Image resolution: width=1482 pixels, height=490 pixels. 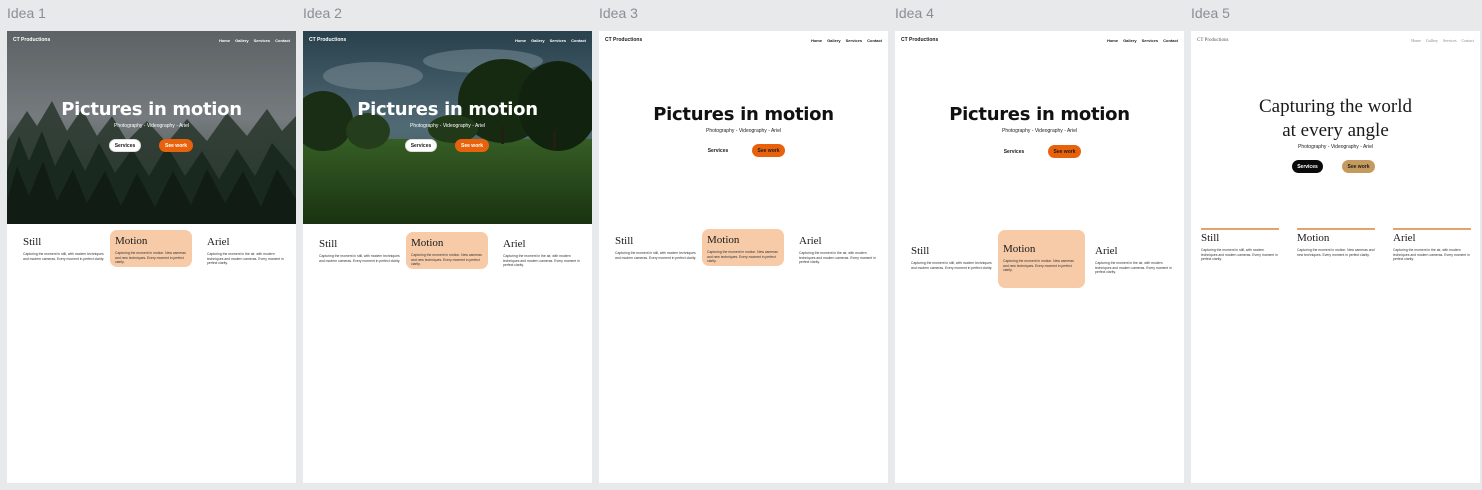 I want to click on frame-label: Idea 3, so click(x=618, y=13).